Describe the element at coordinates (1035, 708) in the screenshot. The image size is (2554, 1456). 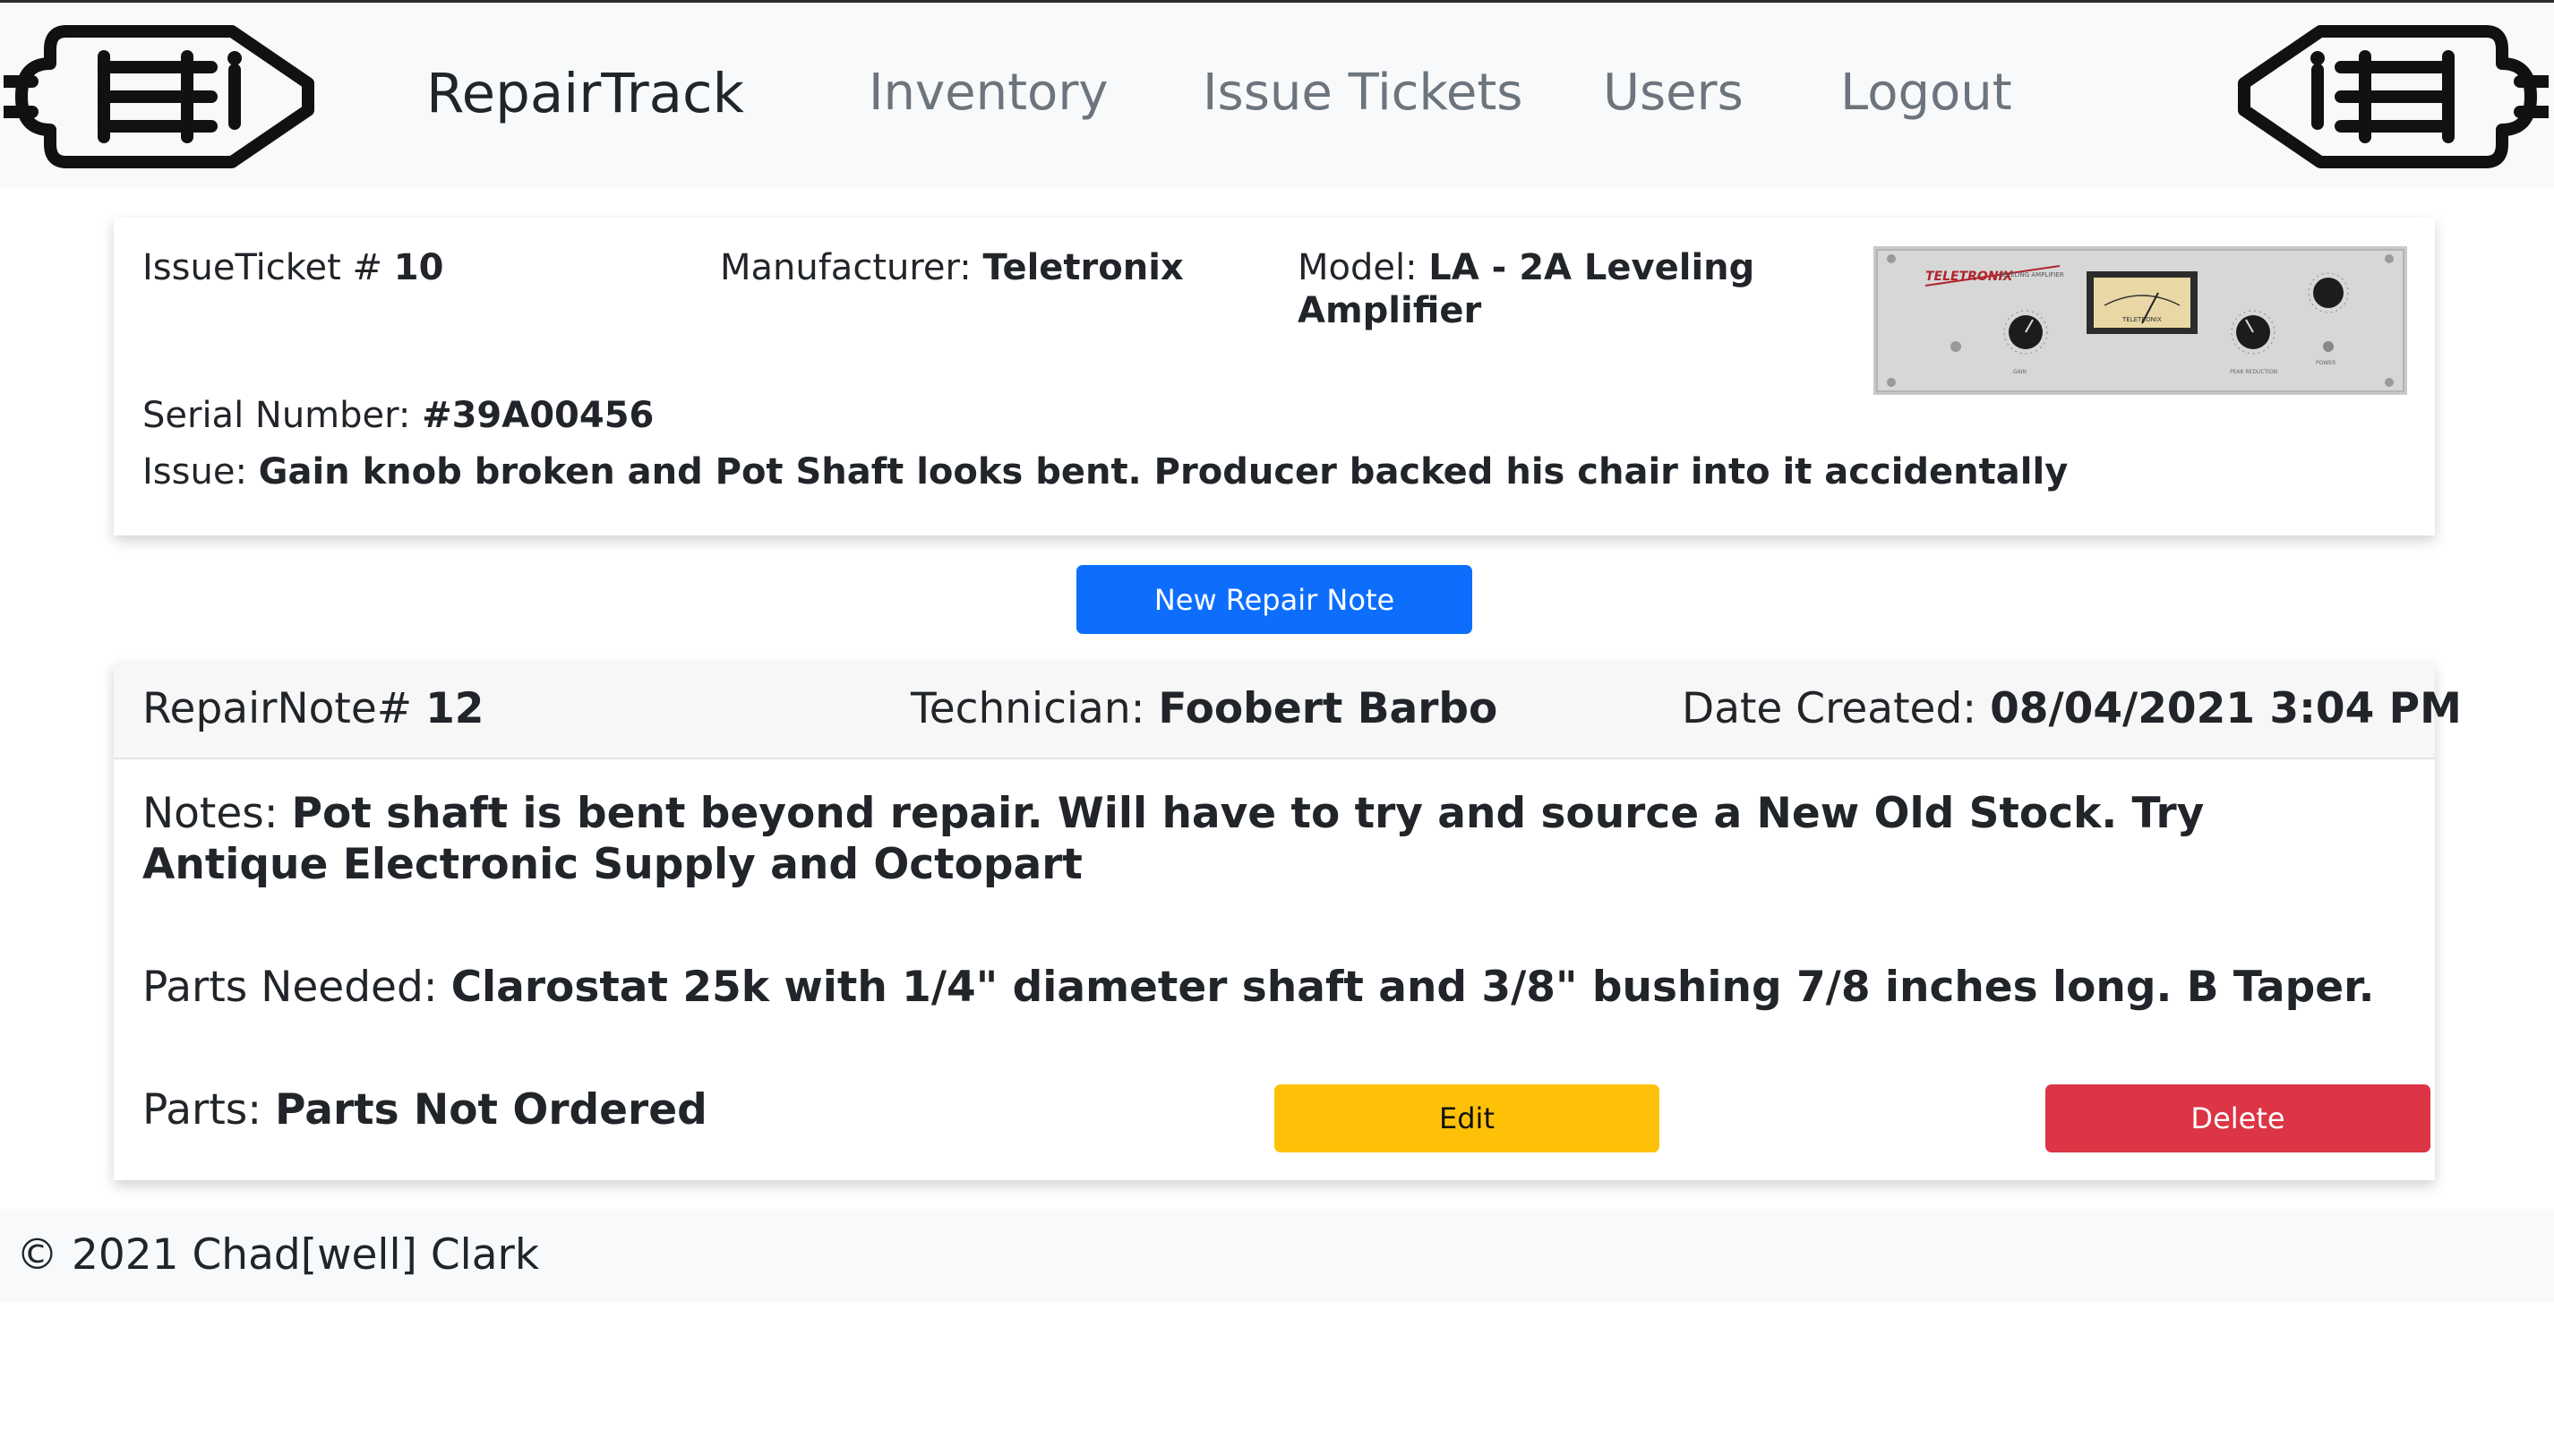
I see `technician-label: Technician:` at that location.